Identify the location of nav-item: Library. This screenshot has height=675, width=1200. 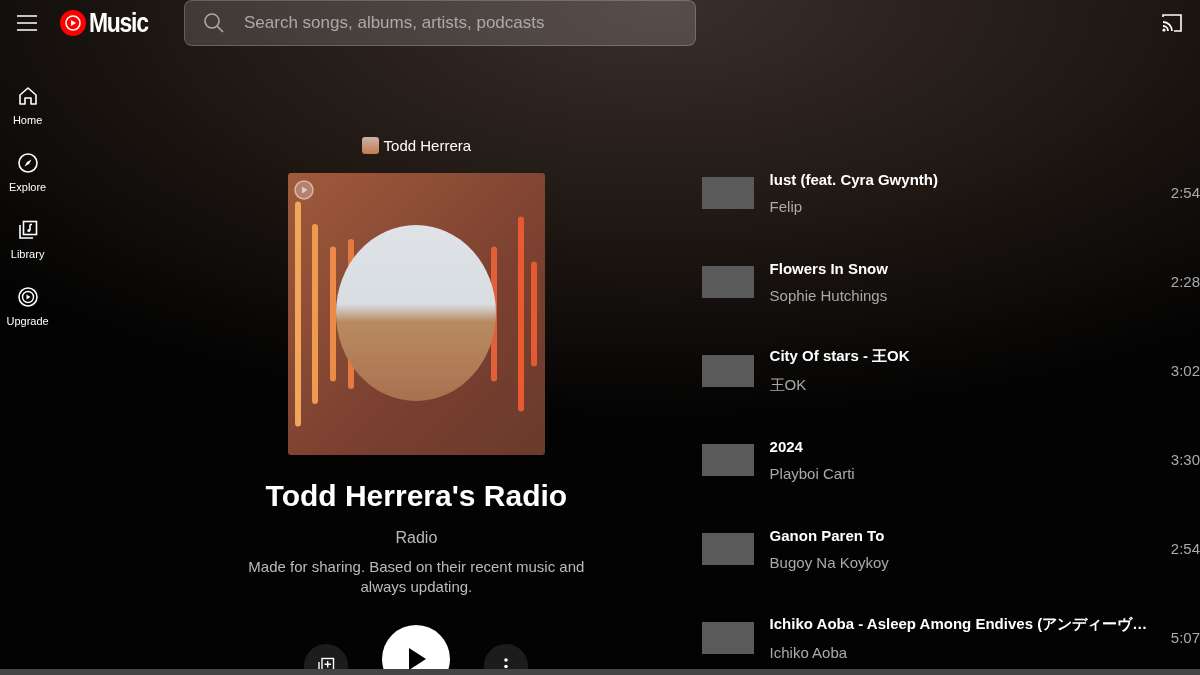
(27, 239).